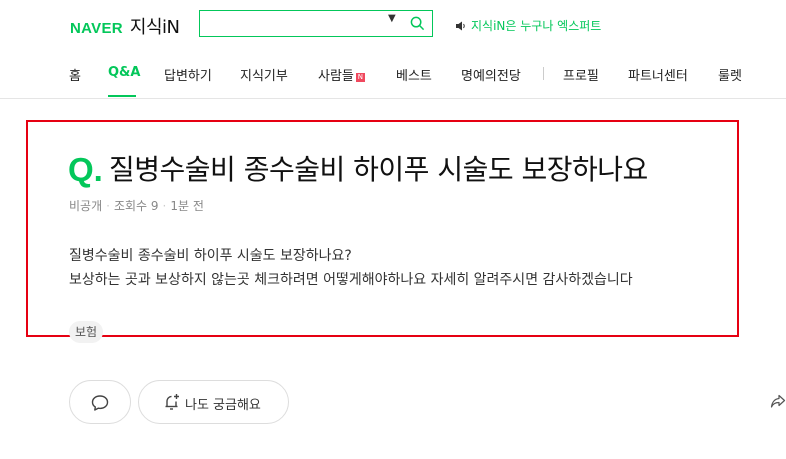  Describe the element at coordinates (210, 256) in the screenshot. I see `question-body-line: 질병수술비 종수술비 하이푸 시술도 보장하나요?` at that location.